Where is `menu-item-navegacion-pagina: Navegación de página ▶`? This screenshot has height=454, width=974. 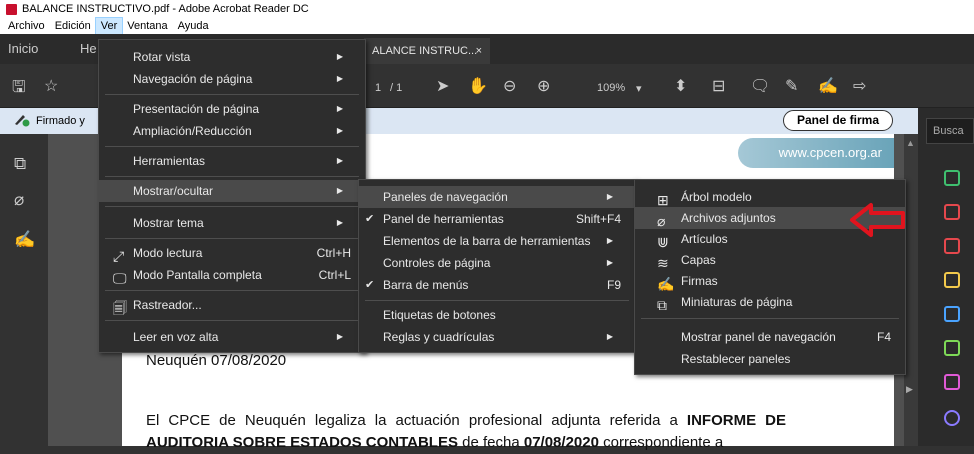
menu-item-navegacion-pagina: Navegación de página ▶ is located at coordinates (232, 79).